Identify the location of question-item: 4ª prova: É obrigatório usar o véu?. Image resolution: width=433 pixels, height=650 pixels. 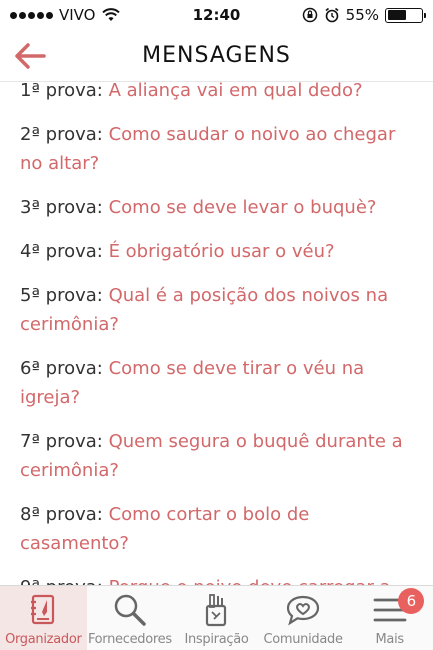
(218, 251).